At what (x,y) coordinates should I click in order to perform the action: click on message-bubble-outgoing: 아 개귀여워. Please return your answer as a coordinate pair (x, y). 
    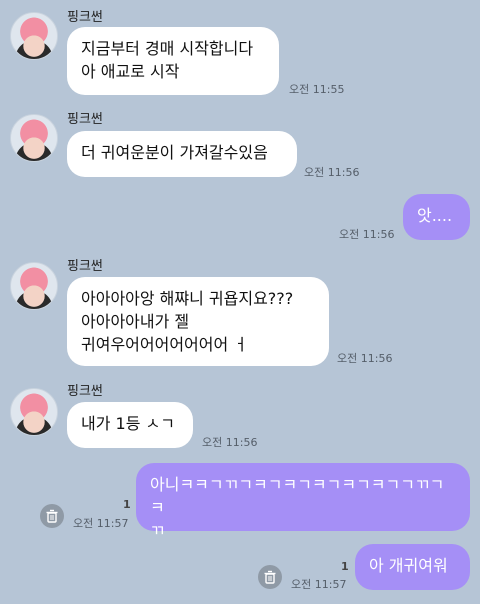
    Looking at the image, I should click on (412, 567).